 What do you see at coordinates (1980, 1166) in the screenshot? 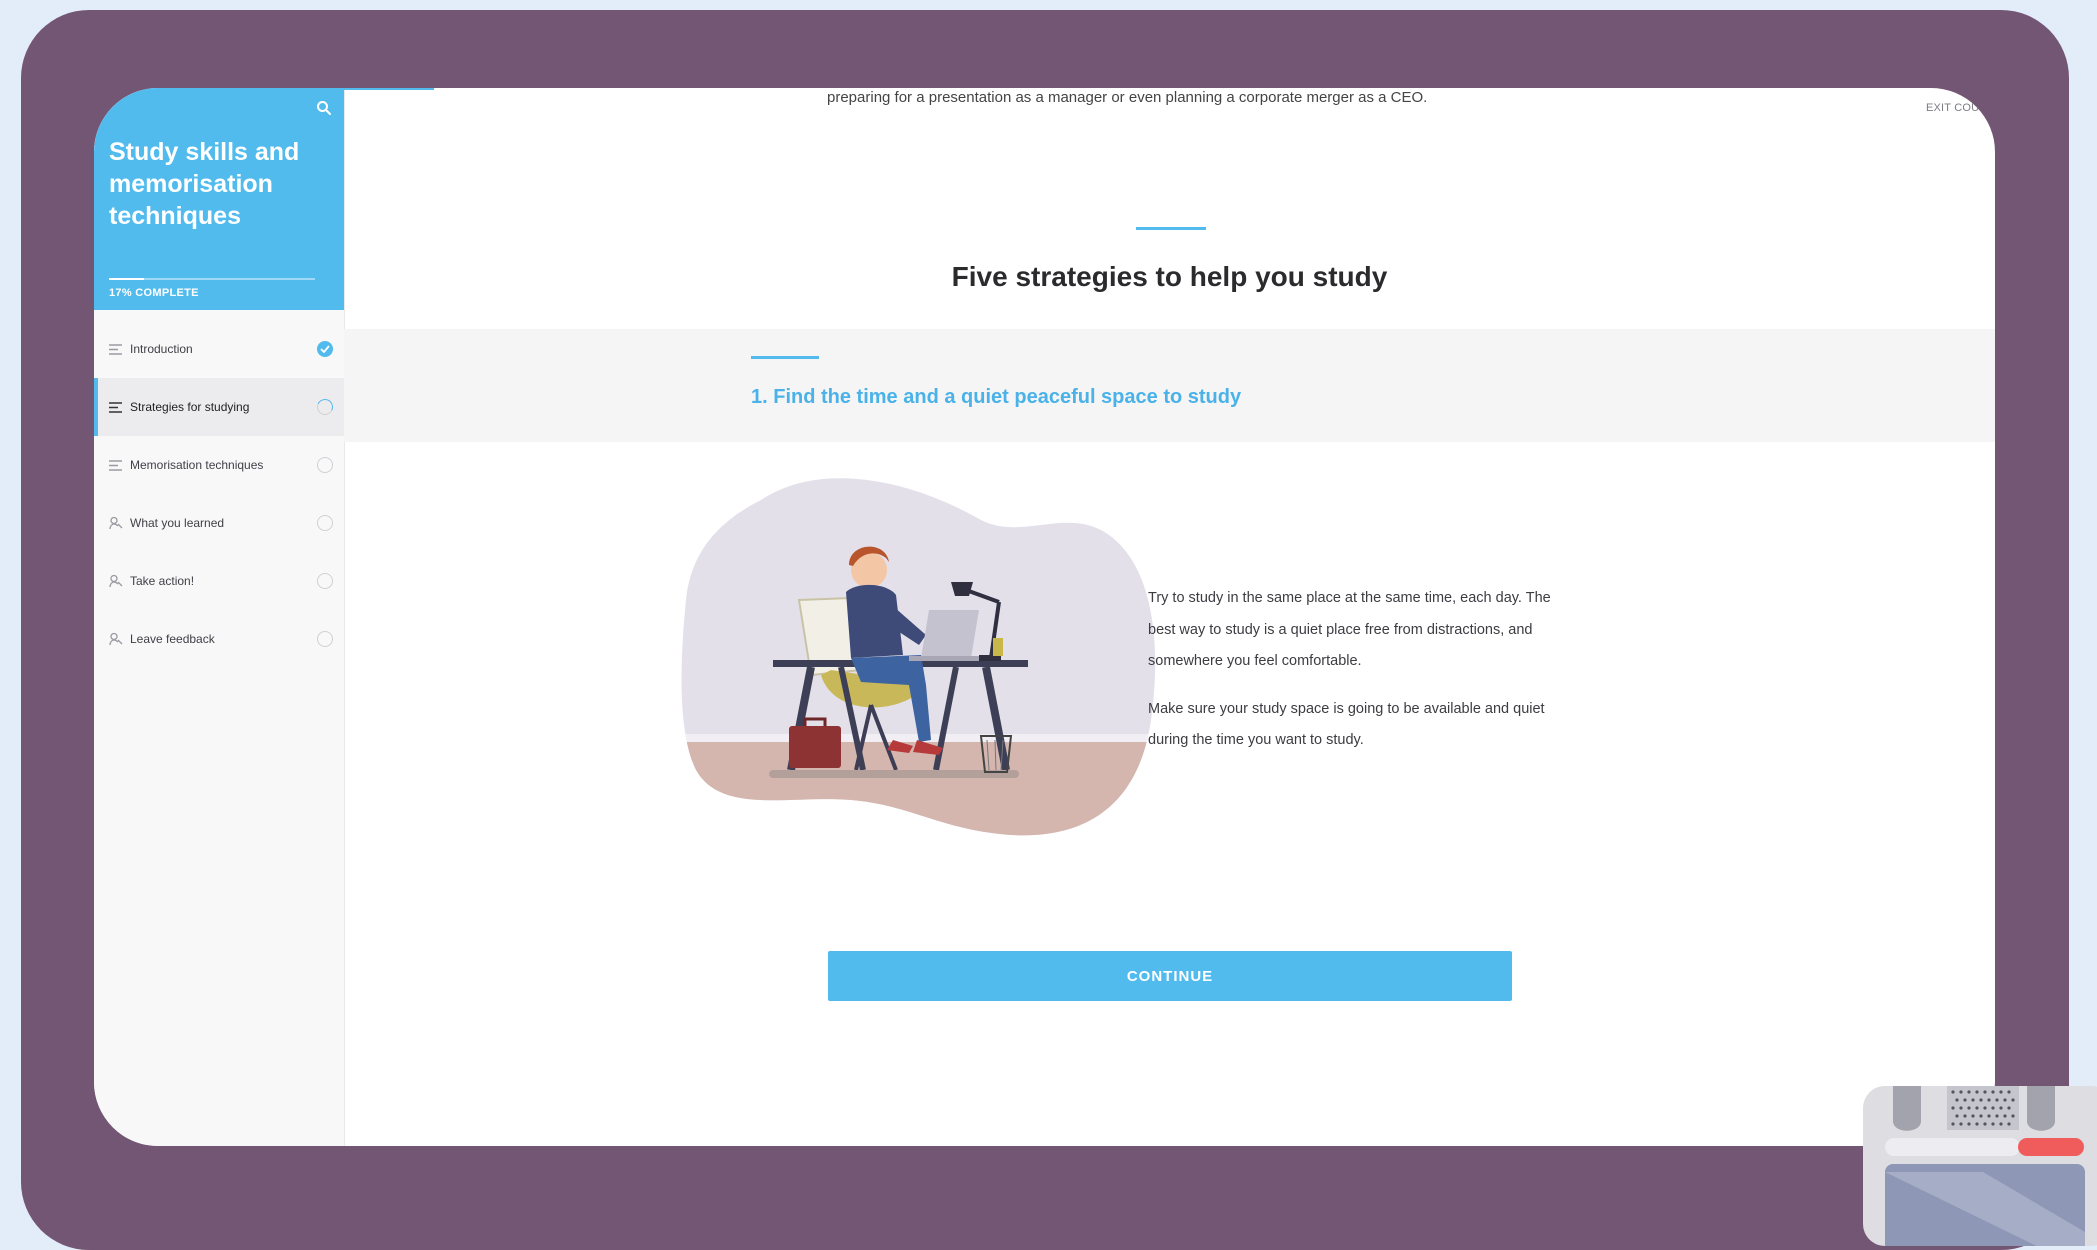
I see `corner-widget` at bounding box center [1980, 1166].